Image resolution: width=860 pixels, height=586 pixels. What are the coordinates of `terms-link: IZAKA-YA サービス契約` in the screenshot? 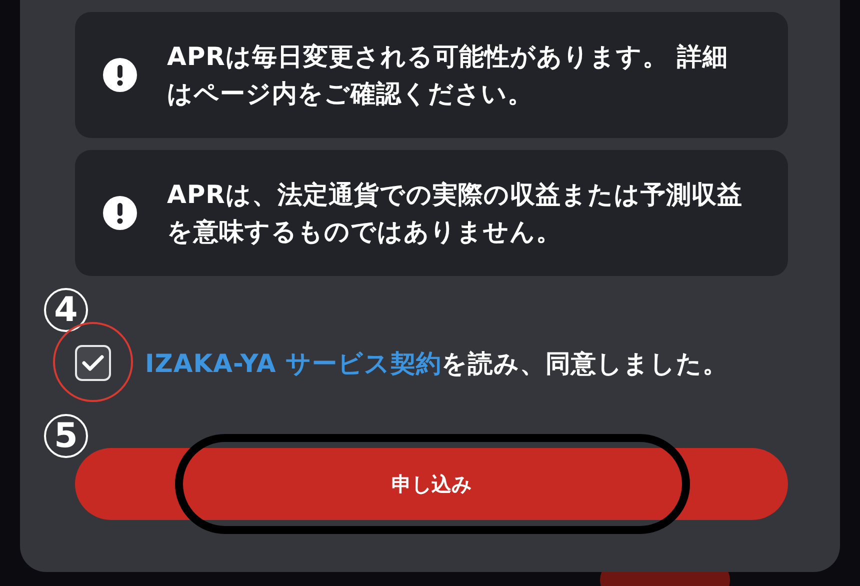 It's located at (293, 363).